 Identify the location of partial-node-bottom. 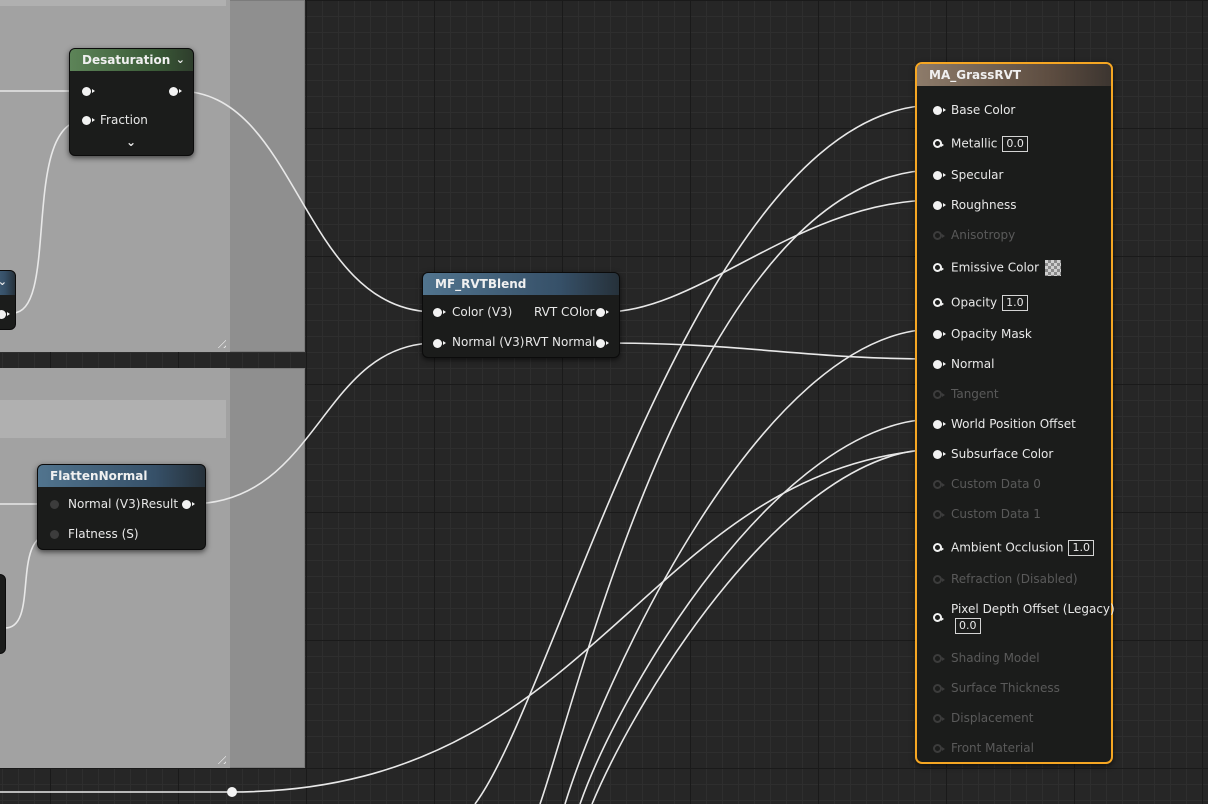
(3, 614).